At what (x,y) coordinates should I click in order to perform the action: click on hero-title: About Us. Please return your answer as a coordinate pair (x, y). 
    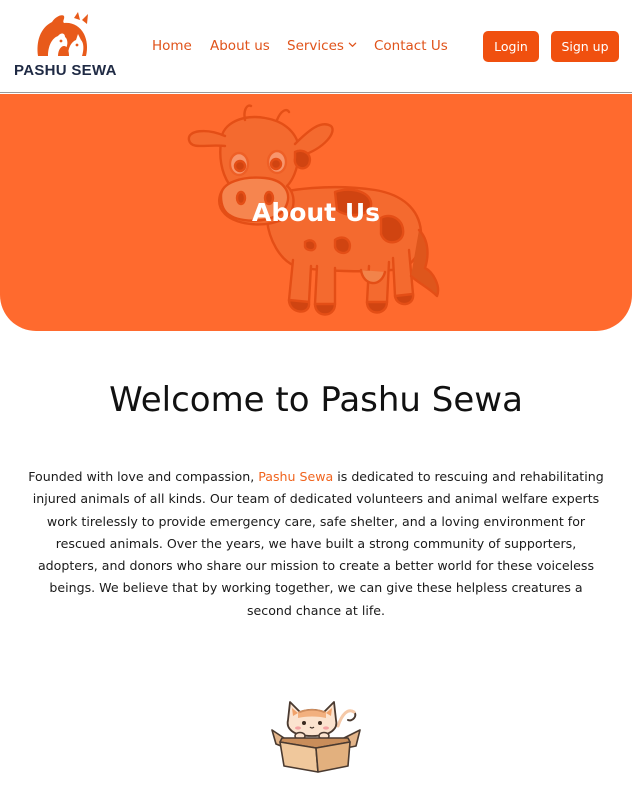
    Looking at the image, I should click on (316, 212).